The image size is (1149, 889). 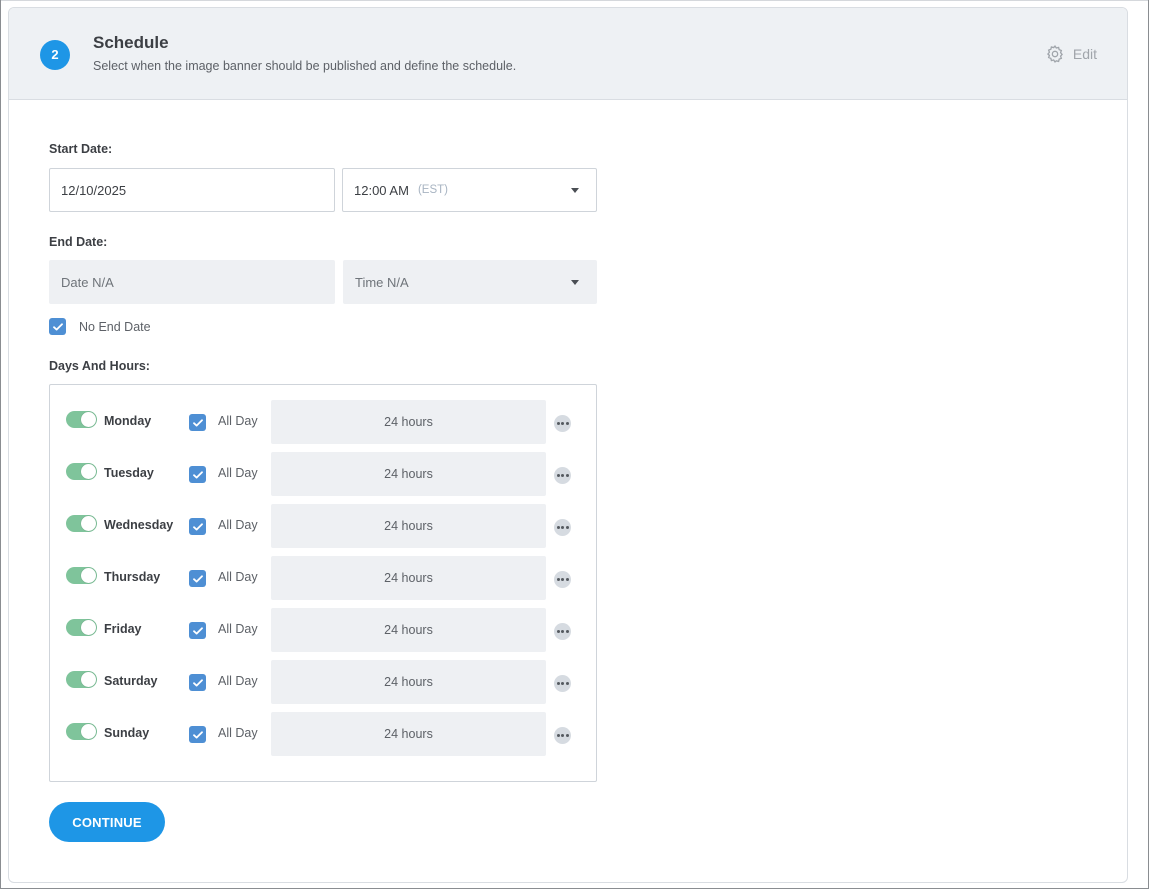 What do you see at coordinates (55, 55) in the screenshot?
I see `step-number-badge: 2` at bounding box center [55, 55].